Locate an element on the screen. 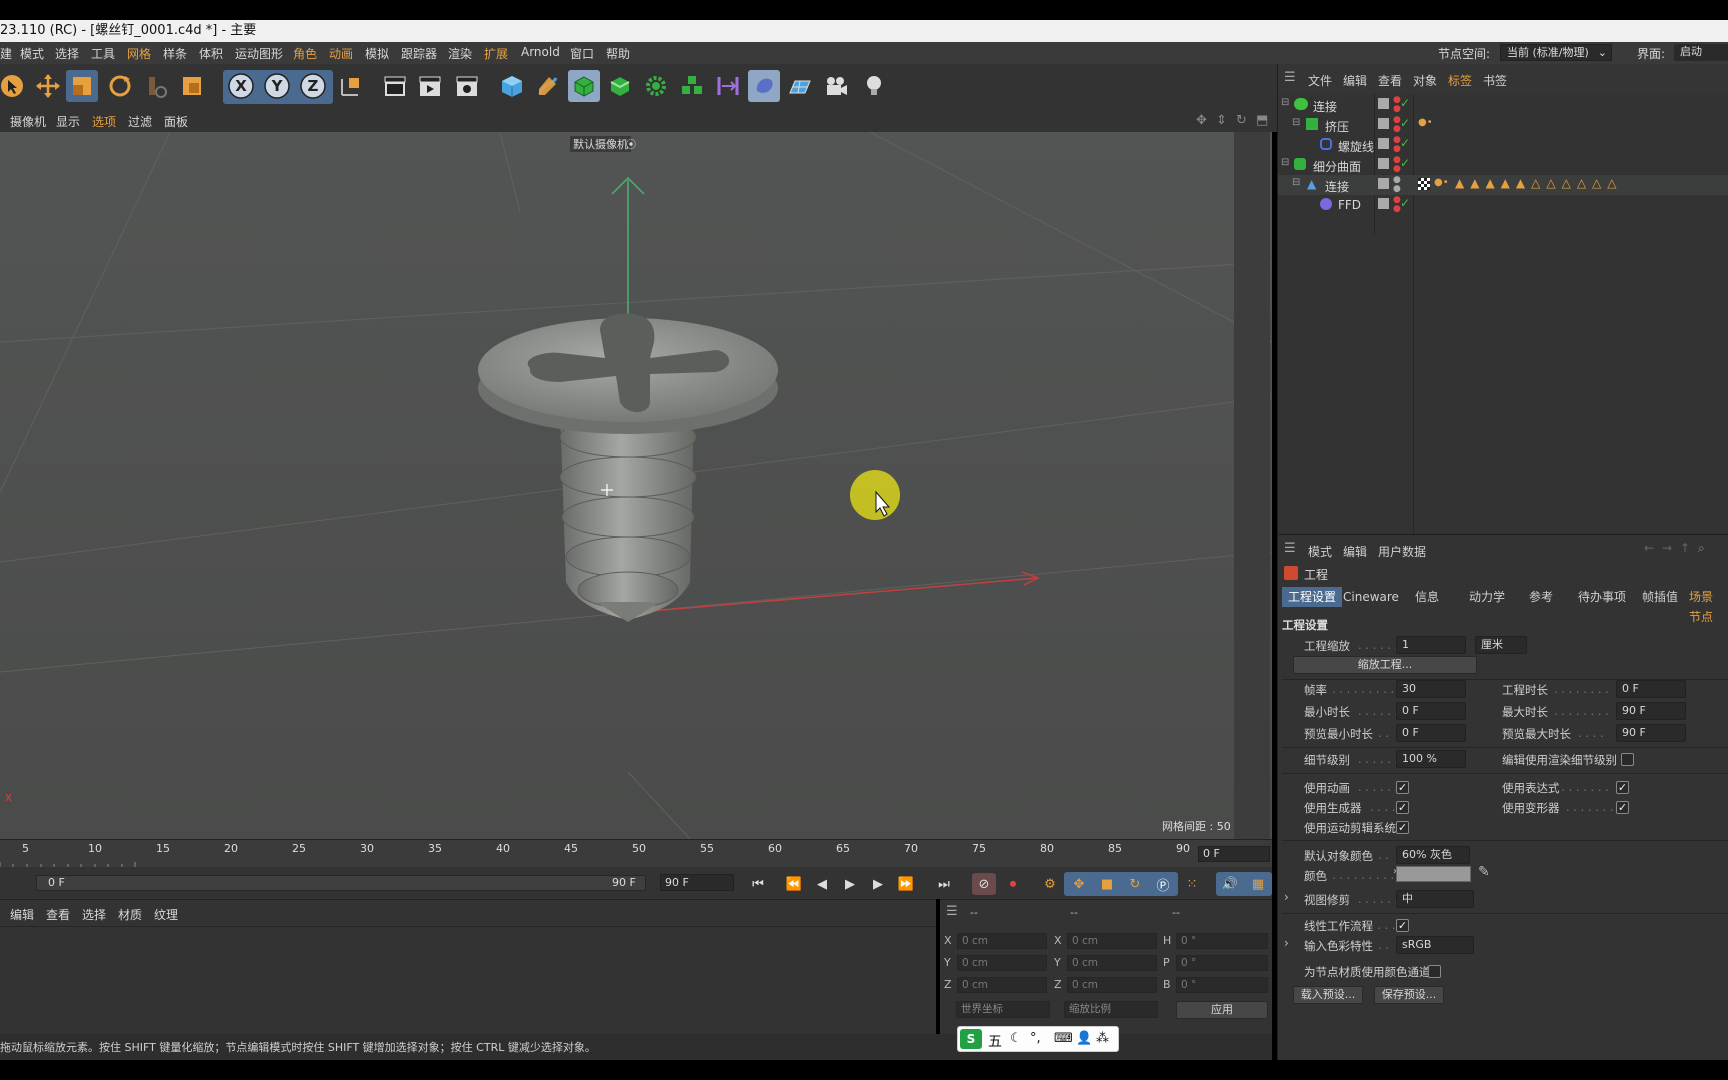  eyedropper-icon: ✎ is located at coordinates (1484, 872).